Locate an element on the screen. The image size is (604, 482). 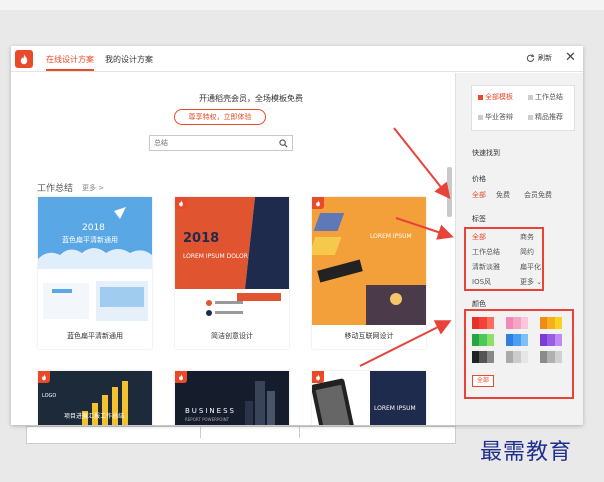
thumbnail-title: BUSINESS is located at coordinates (210, 411).